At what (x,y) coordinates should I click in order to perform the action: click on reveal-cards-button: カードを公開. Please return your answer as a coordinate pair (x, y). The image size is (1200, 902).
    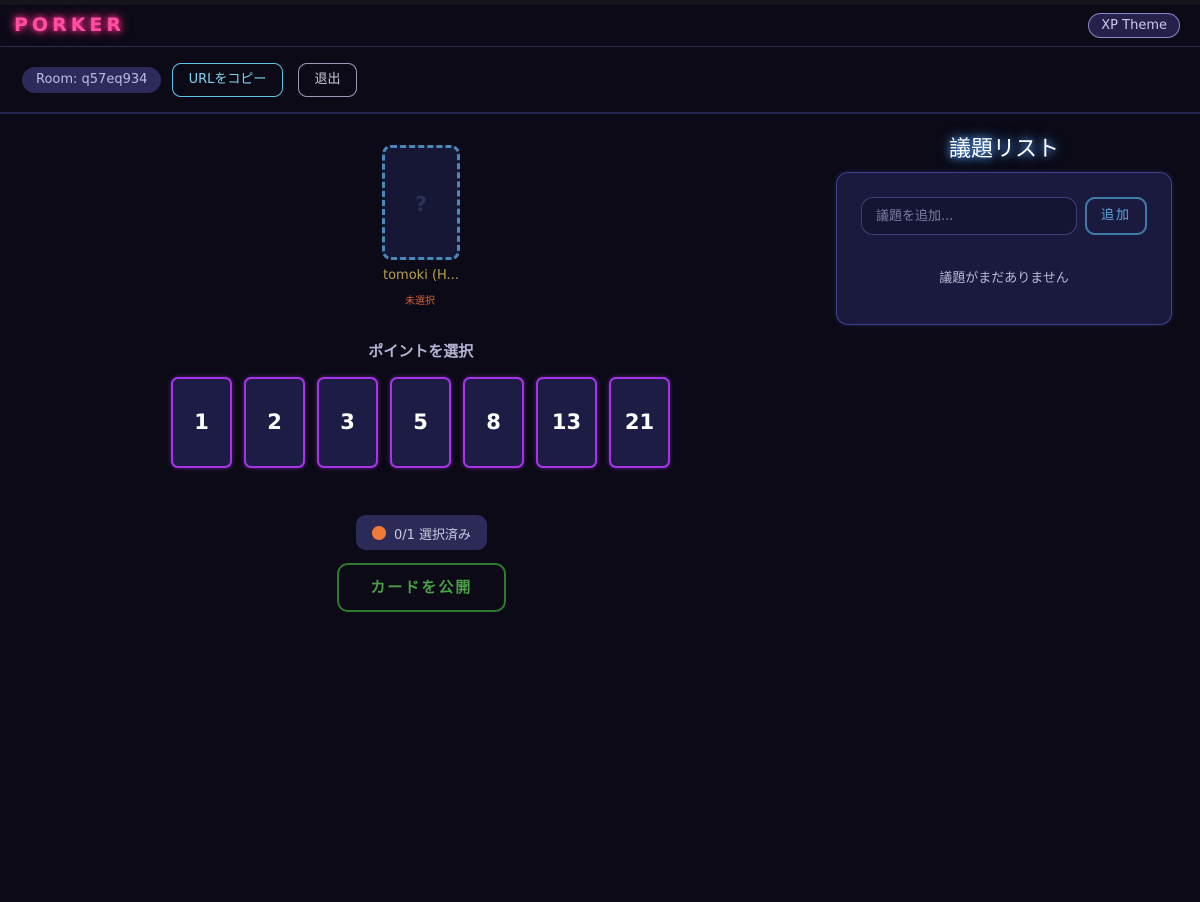
    Looking at the image, I should click on (421, 587).